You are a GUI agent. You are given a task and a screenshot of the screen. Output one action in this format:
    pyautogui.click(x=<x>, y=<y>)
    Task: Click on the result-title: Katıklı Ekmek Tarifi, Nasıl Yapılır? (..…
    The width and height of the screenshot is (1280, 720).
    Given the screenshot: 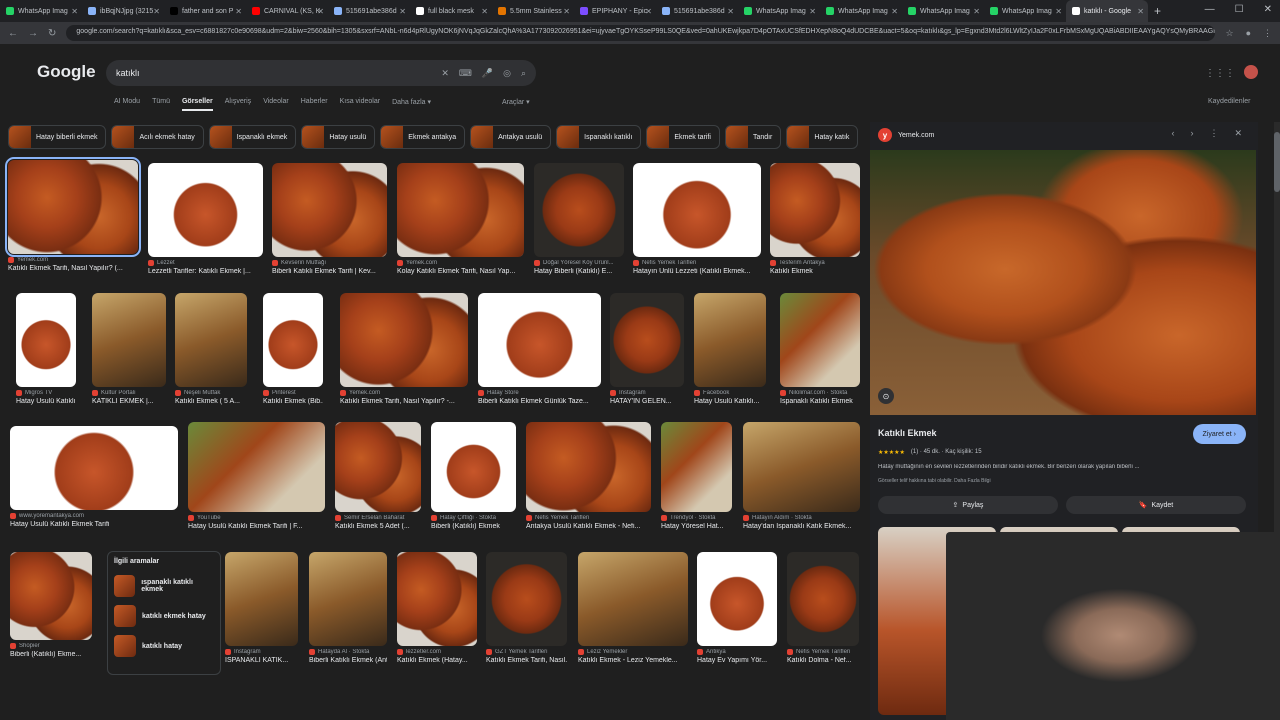 What is the action you would take?
    pyautogui.click(x=73, y=268)
    